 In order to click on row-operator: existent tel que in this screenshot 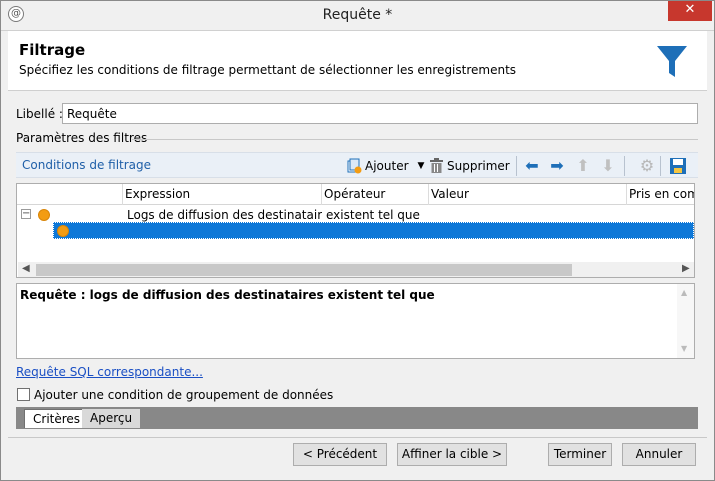, I will do `click(373, 215)`.